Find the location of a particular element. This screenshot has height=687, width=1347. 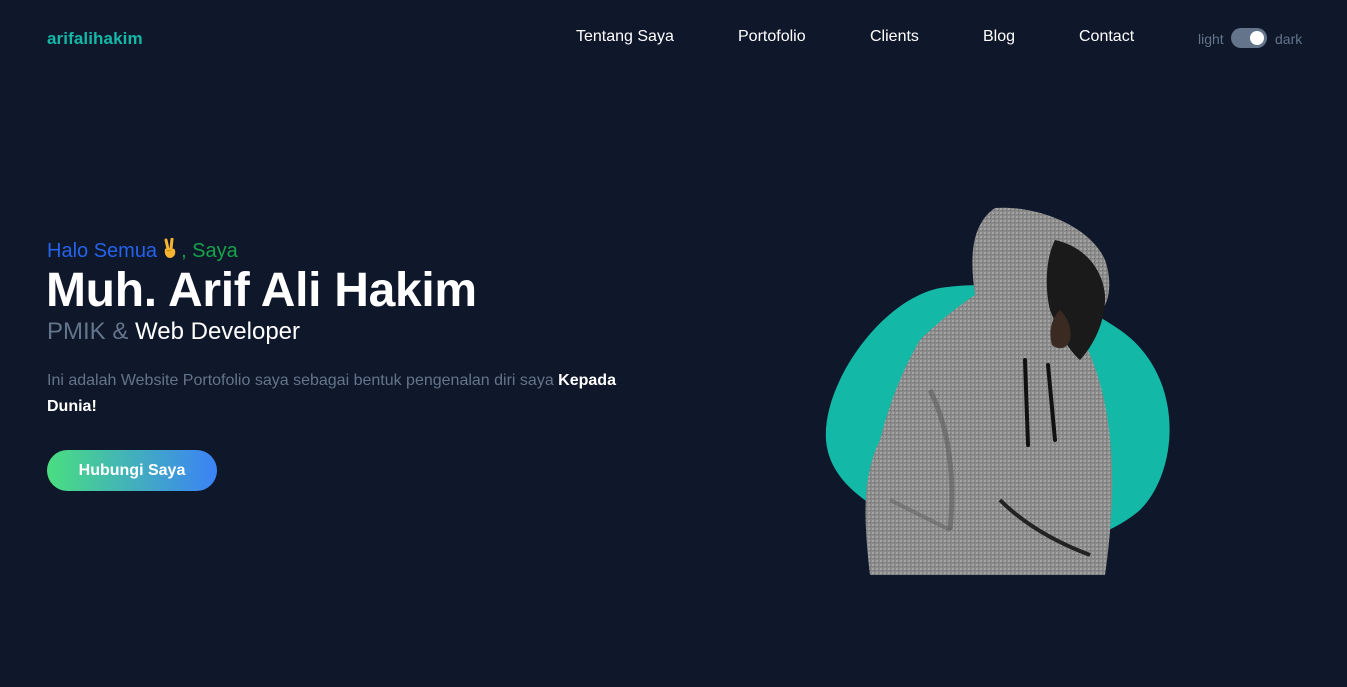

hero-role: PMIK & Web Developer is located at coordinates (173, 332).